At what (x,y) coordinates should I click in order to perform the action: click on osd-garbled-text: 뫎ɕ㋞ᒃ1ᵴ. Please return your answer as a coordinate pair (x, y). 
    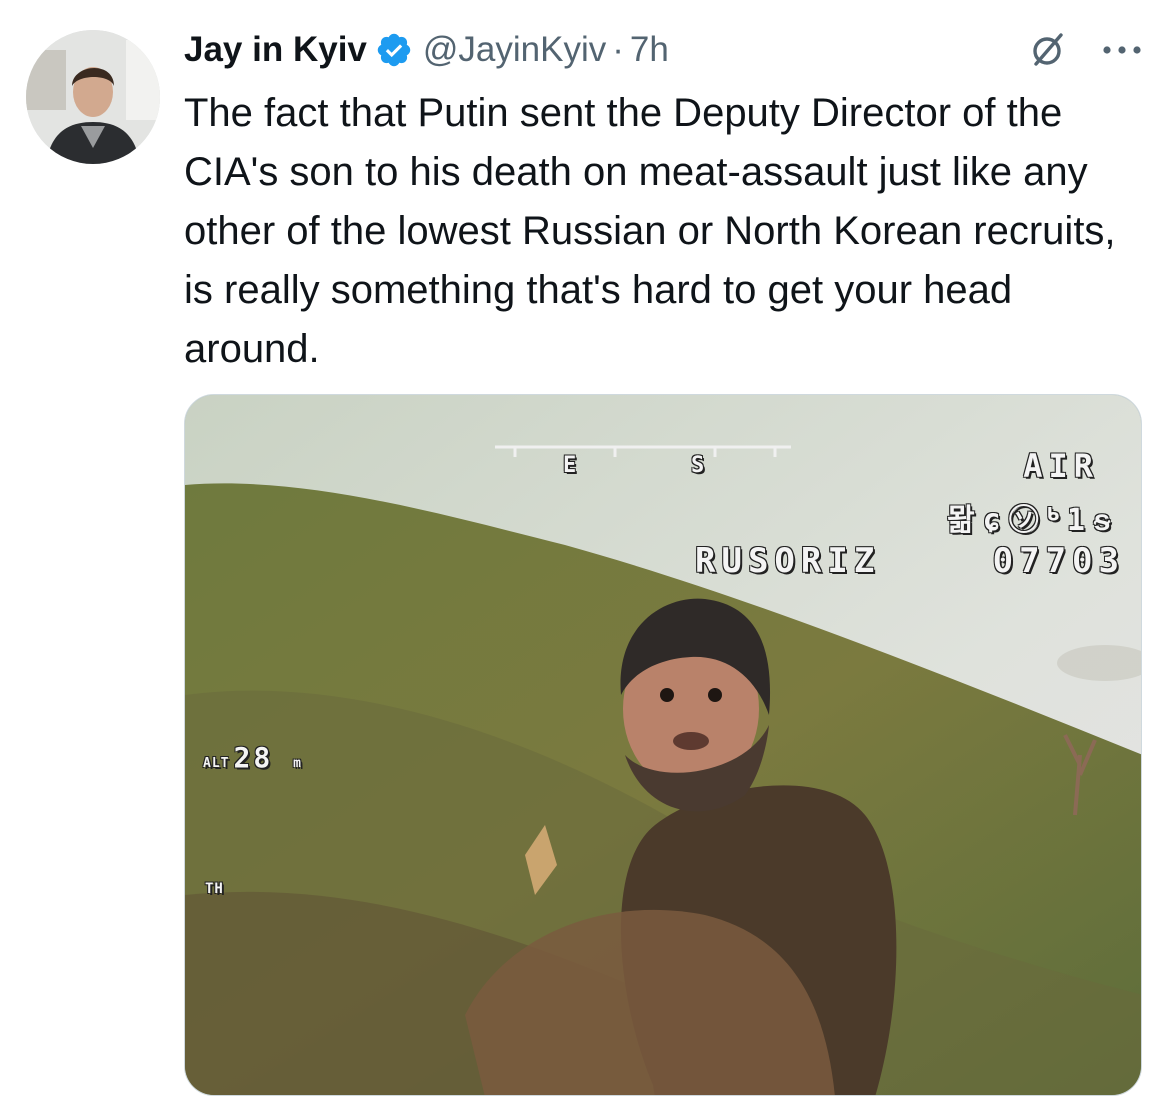
    Looking at the image, I should click on (1033, 520).